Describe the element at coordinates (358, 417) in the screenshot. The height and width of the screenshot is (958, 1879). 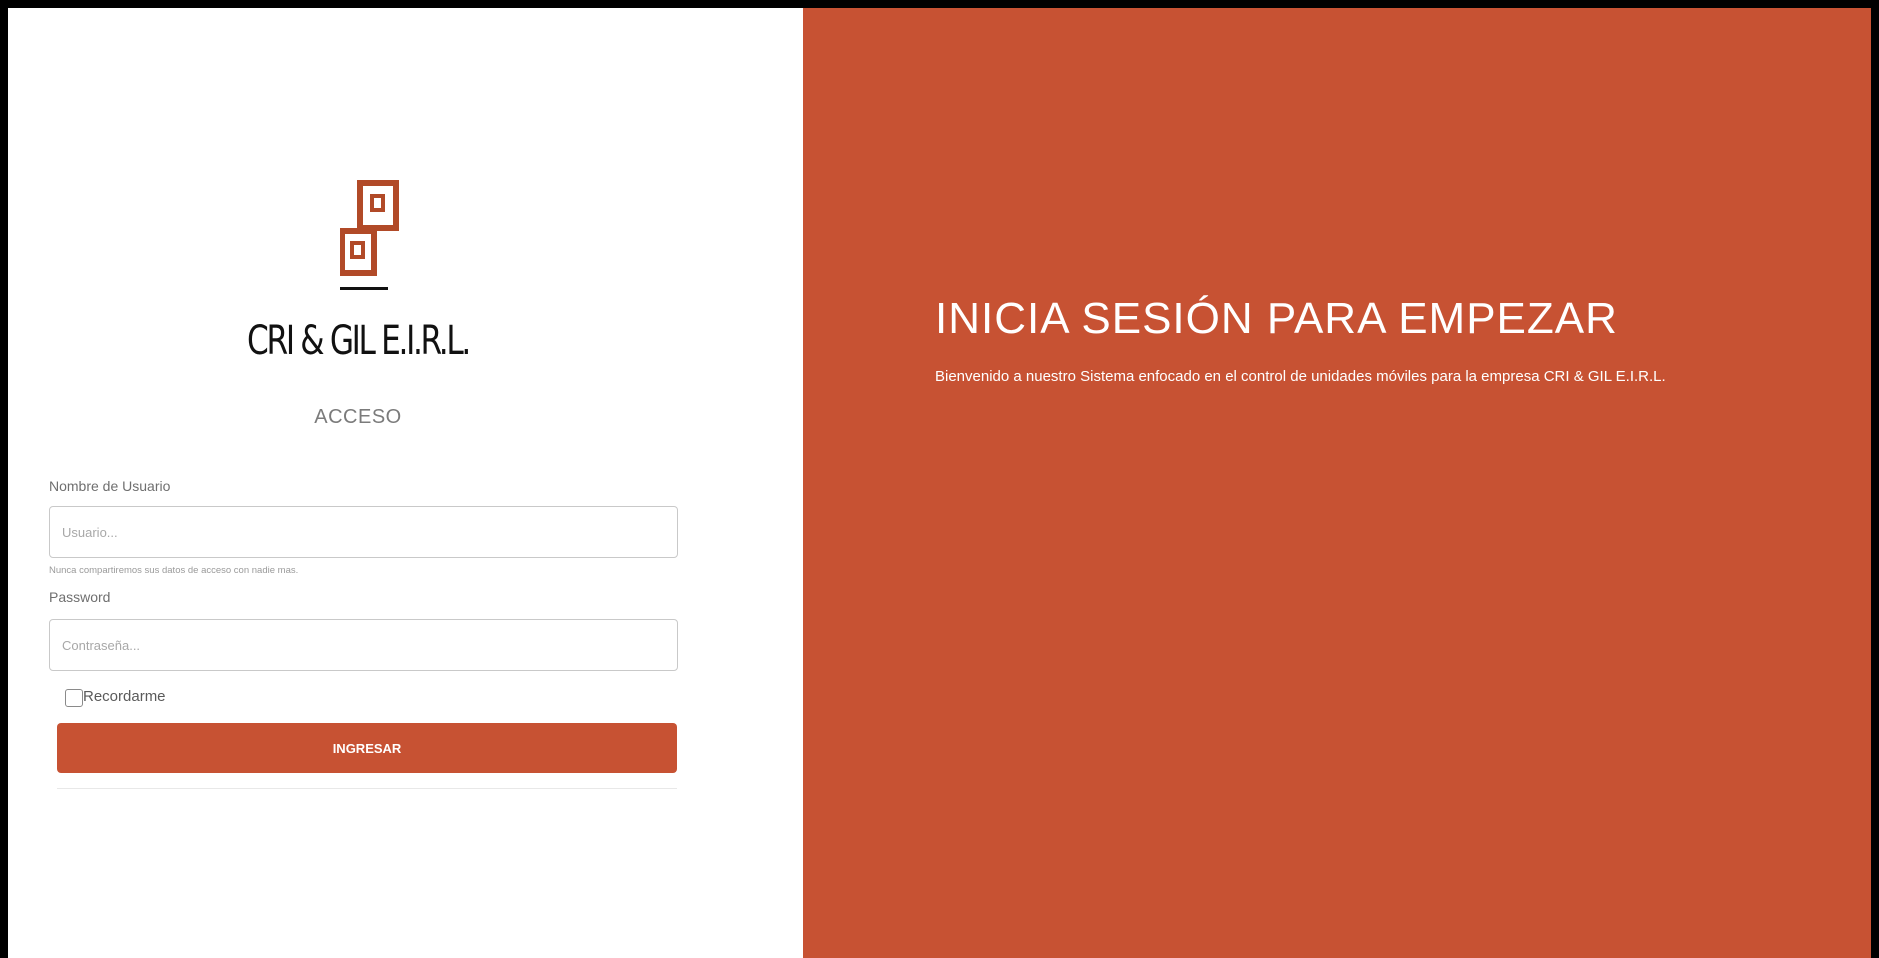
I see `access-heading: ACCESO` at that location.